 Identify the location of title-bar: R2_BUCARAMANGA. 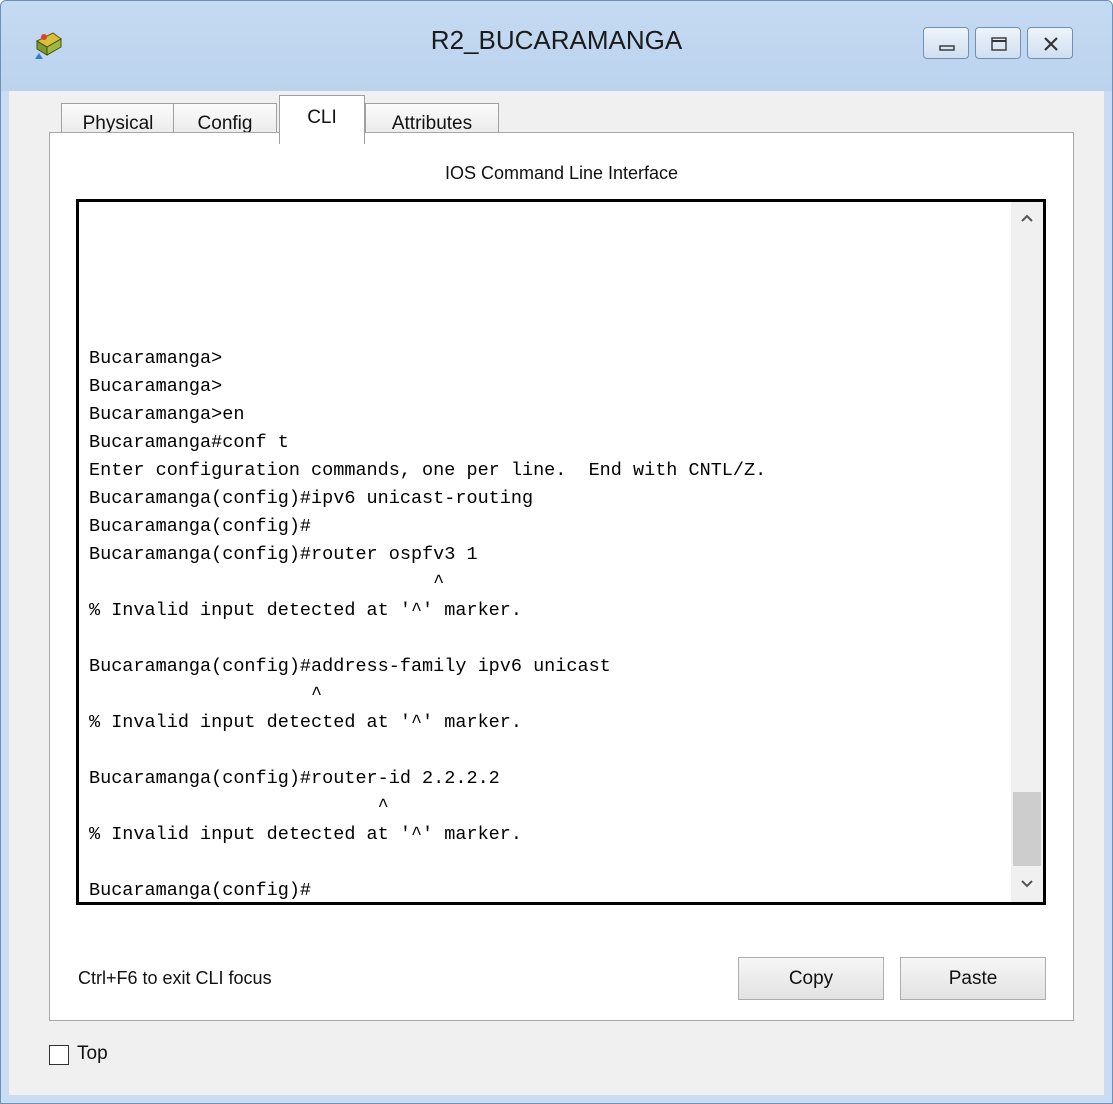
(556, 46).